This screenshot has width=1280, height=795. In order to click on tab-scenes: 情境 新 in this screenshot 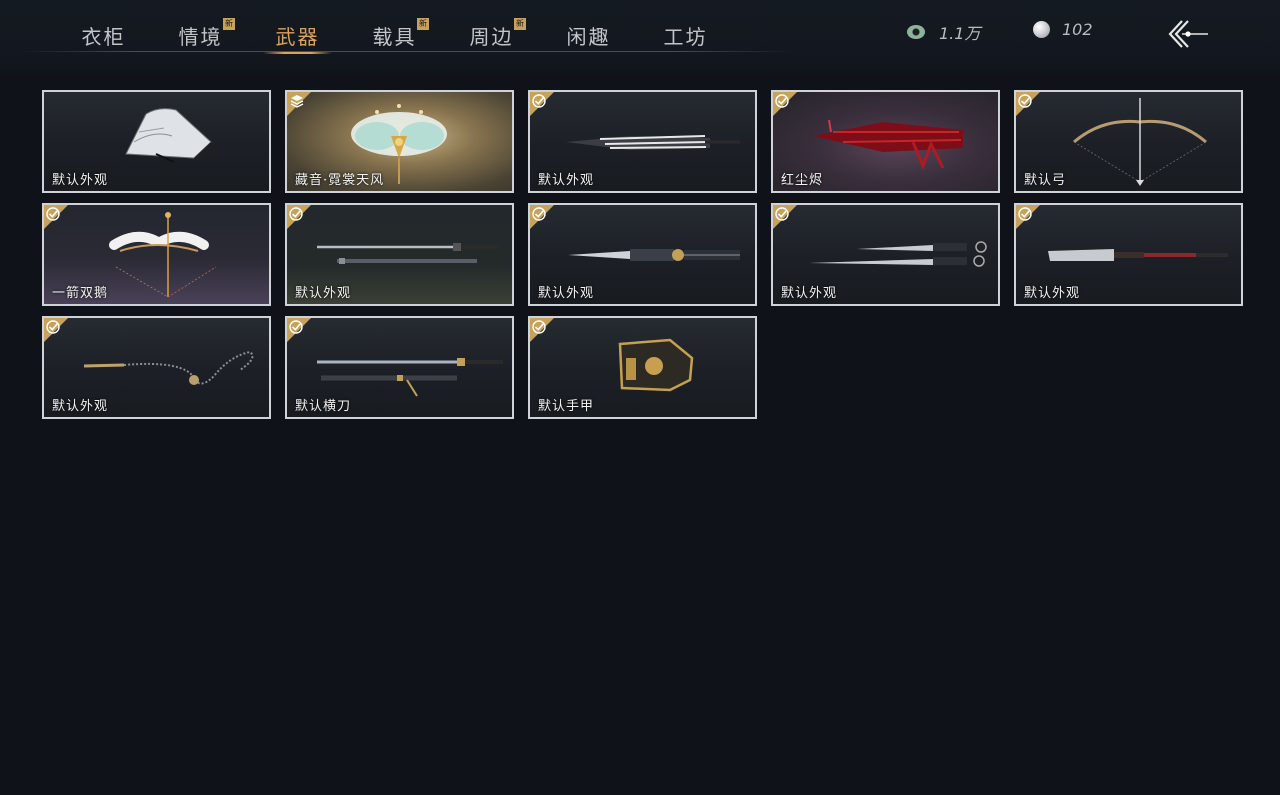, I will do `click(200, 35)`.